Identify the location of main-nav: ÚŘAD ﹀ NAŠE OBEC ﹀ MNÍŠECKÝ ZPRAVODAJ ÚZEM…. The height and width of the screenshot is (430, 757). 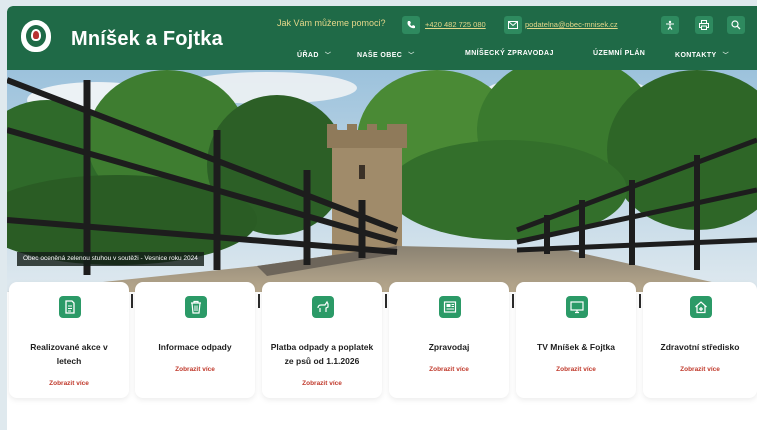
(517, 56).